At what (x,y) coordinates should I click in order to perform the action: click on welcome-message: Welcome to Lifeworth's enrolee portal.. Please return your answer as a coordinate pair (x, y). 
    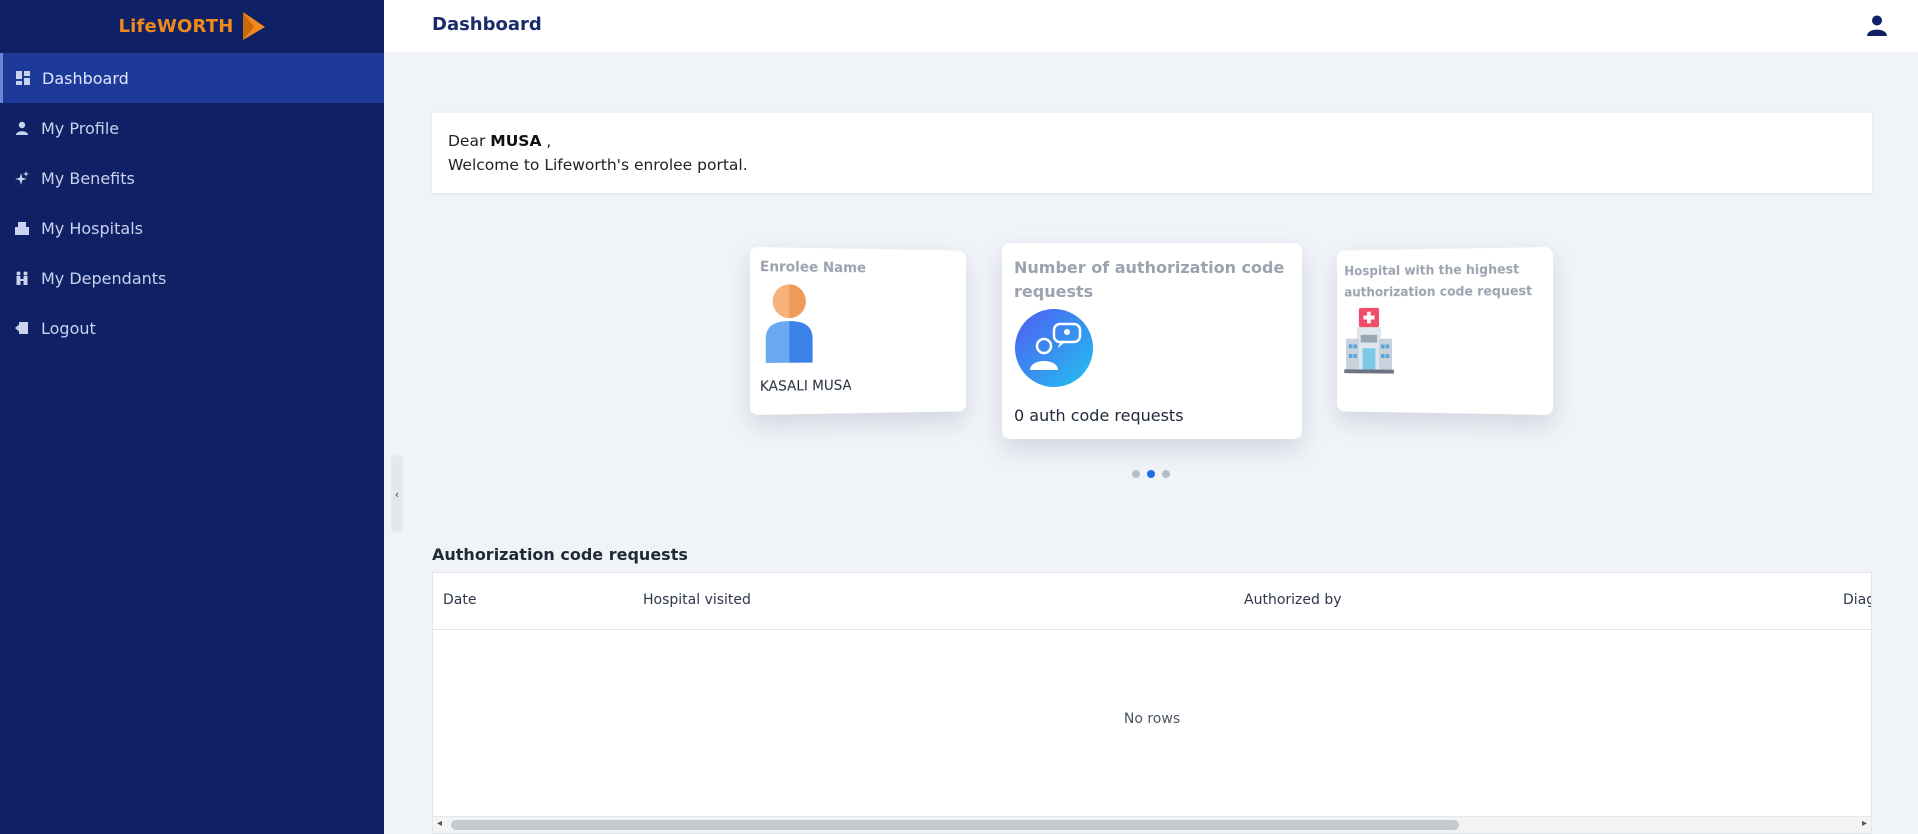
    Looking at the image, I should click on (598, 165).